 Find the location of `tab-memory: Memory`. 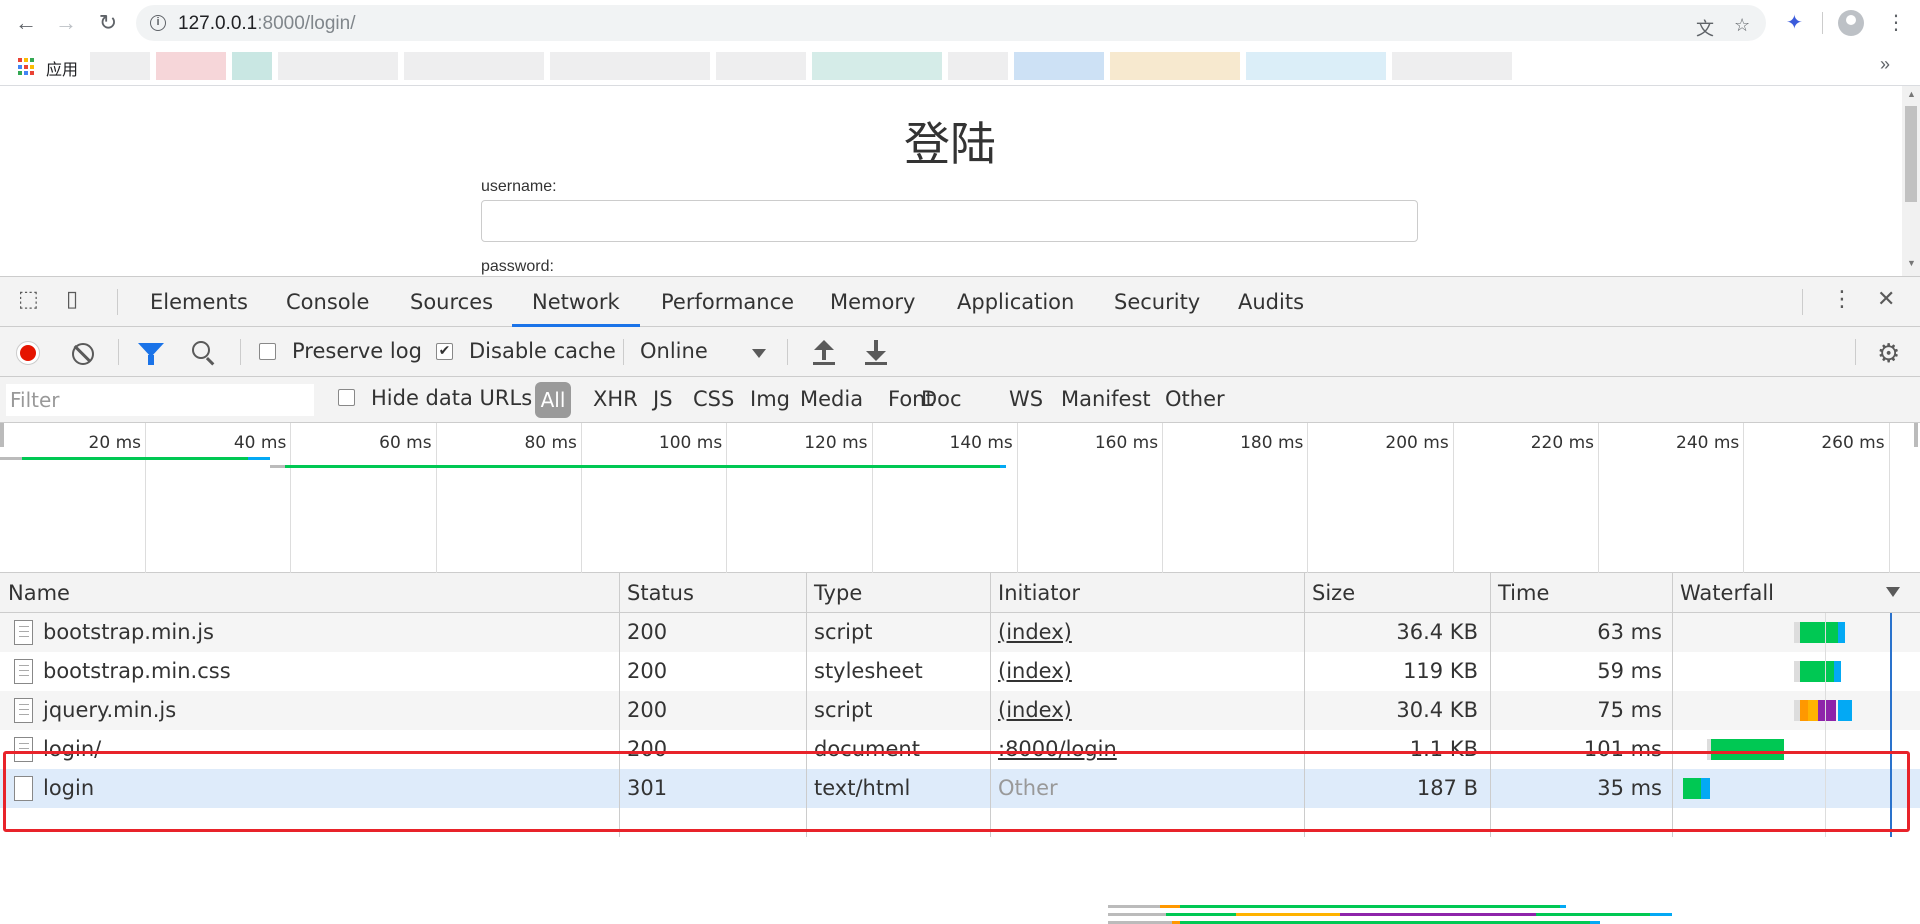

tab-memory: Memory is located at coordinates (872, 302).